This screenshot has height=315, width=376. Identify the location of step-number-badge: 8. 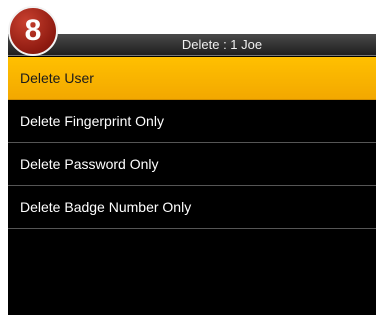
(33, 31).